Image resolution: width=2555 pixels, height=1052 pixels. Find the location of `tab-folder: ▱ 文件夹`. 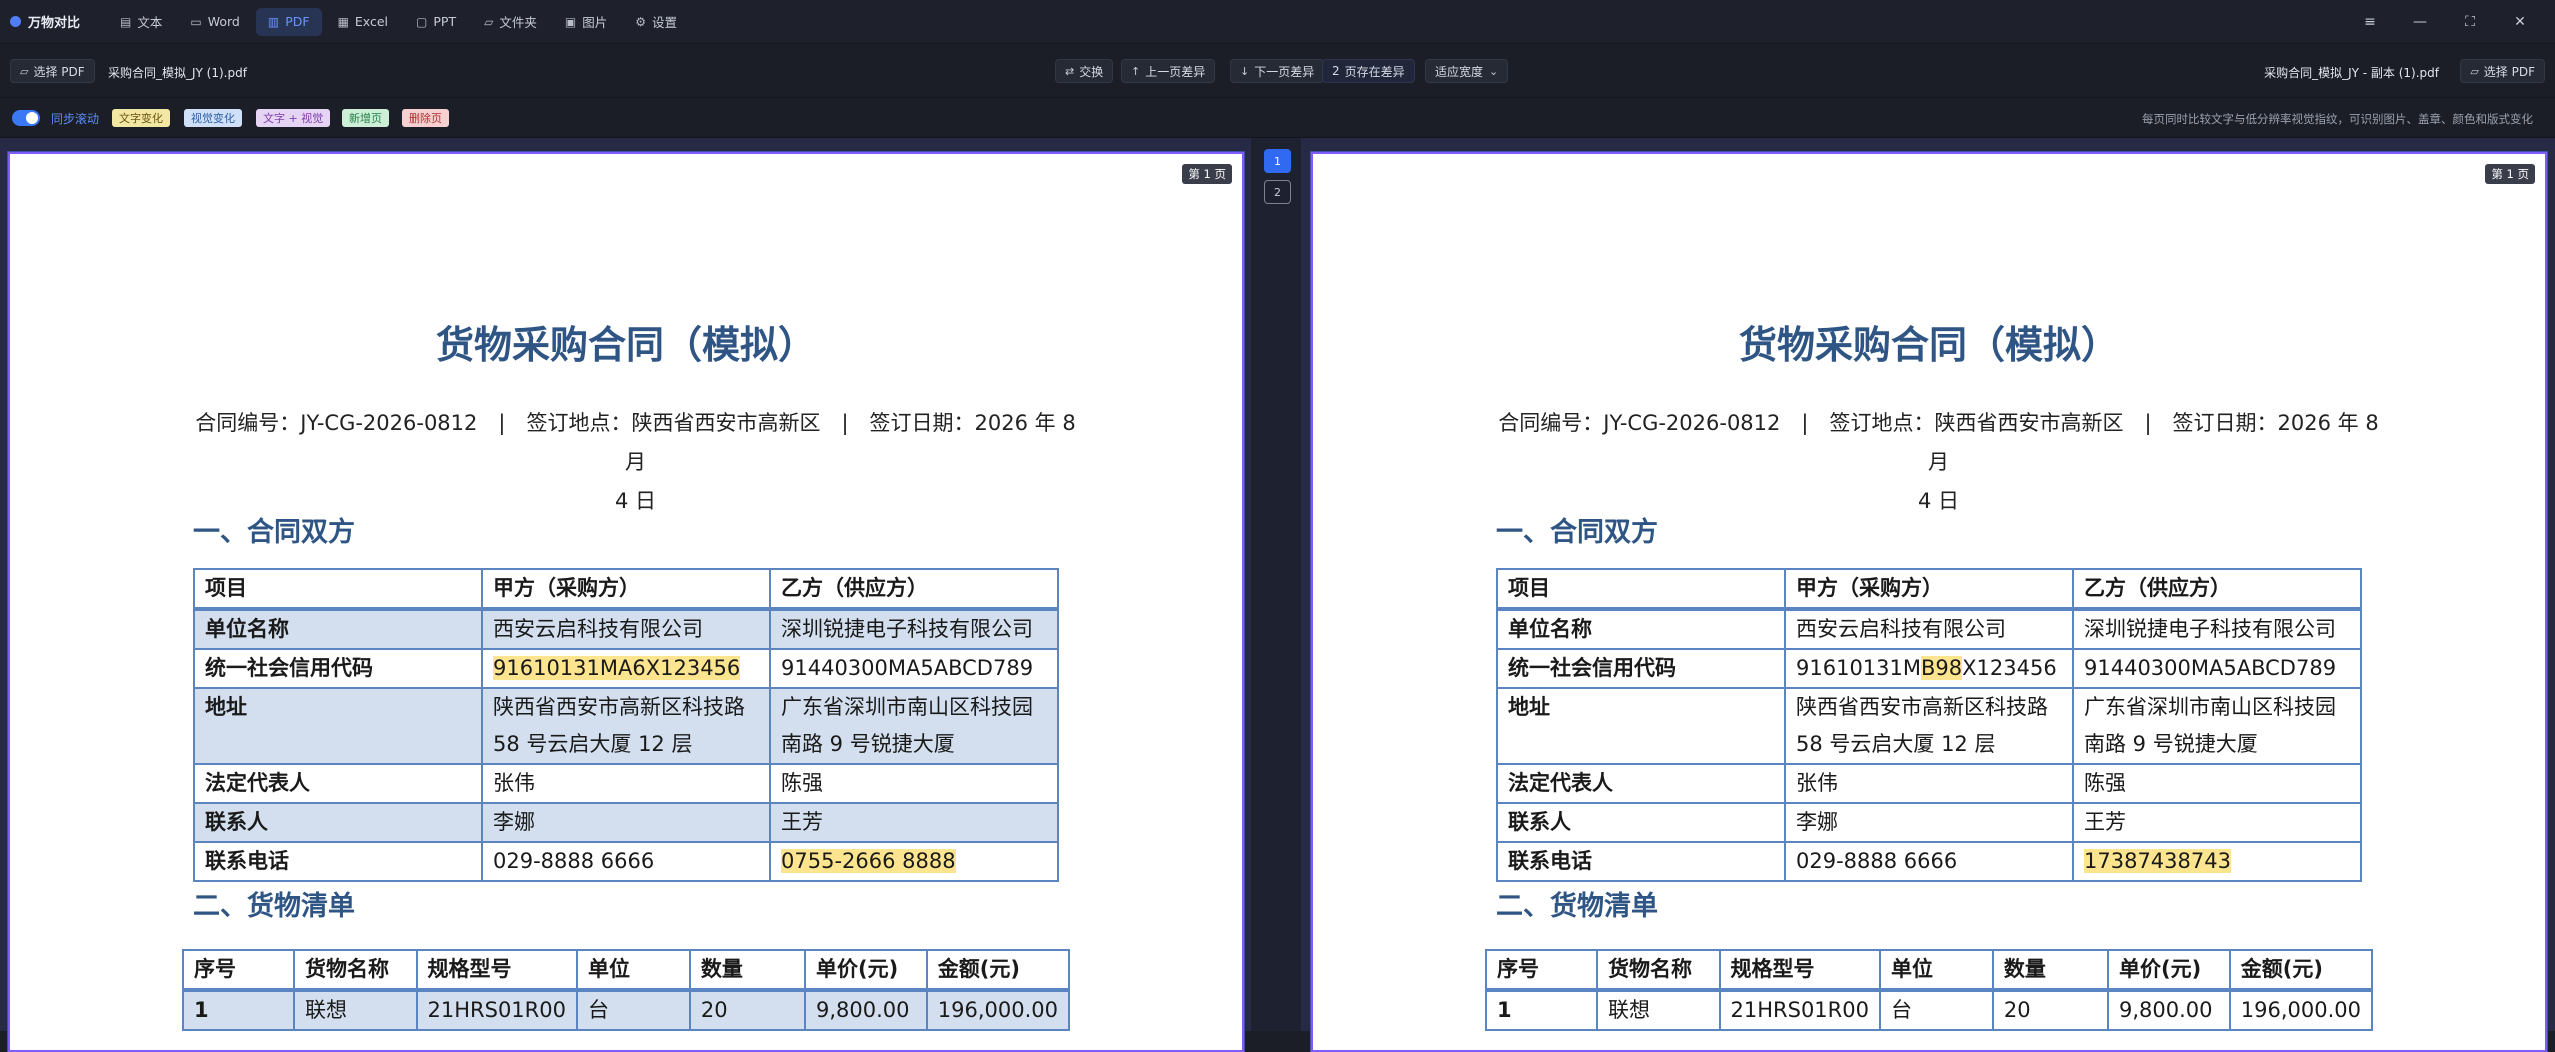

tab-folder: ▱ 文件夹 is located at coordinates (510, 22).